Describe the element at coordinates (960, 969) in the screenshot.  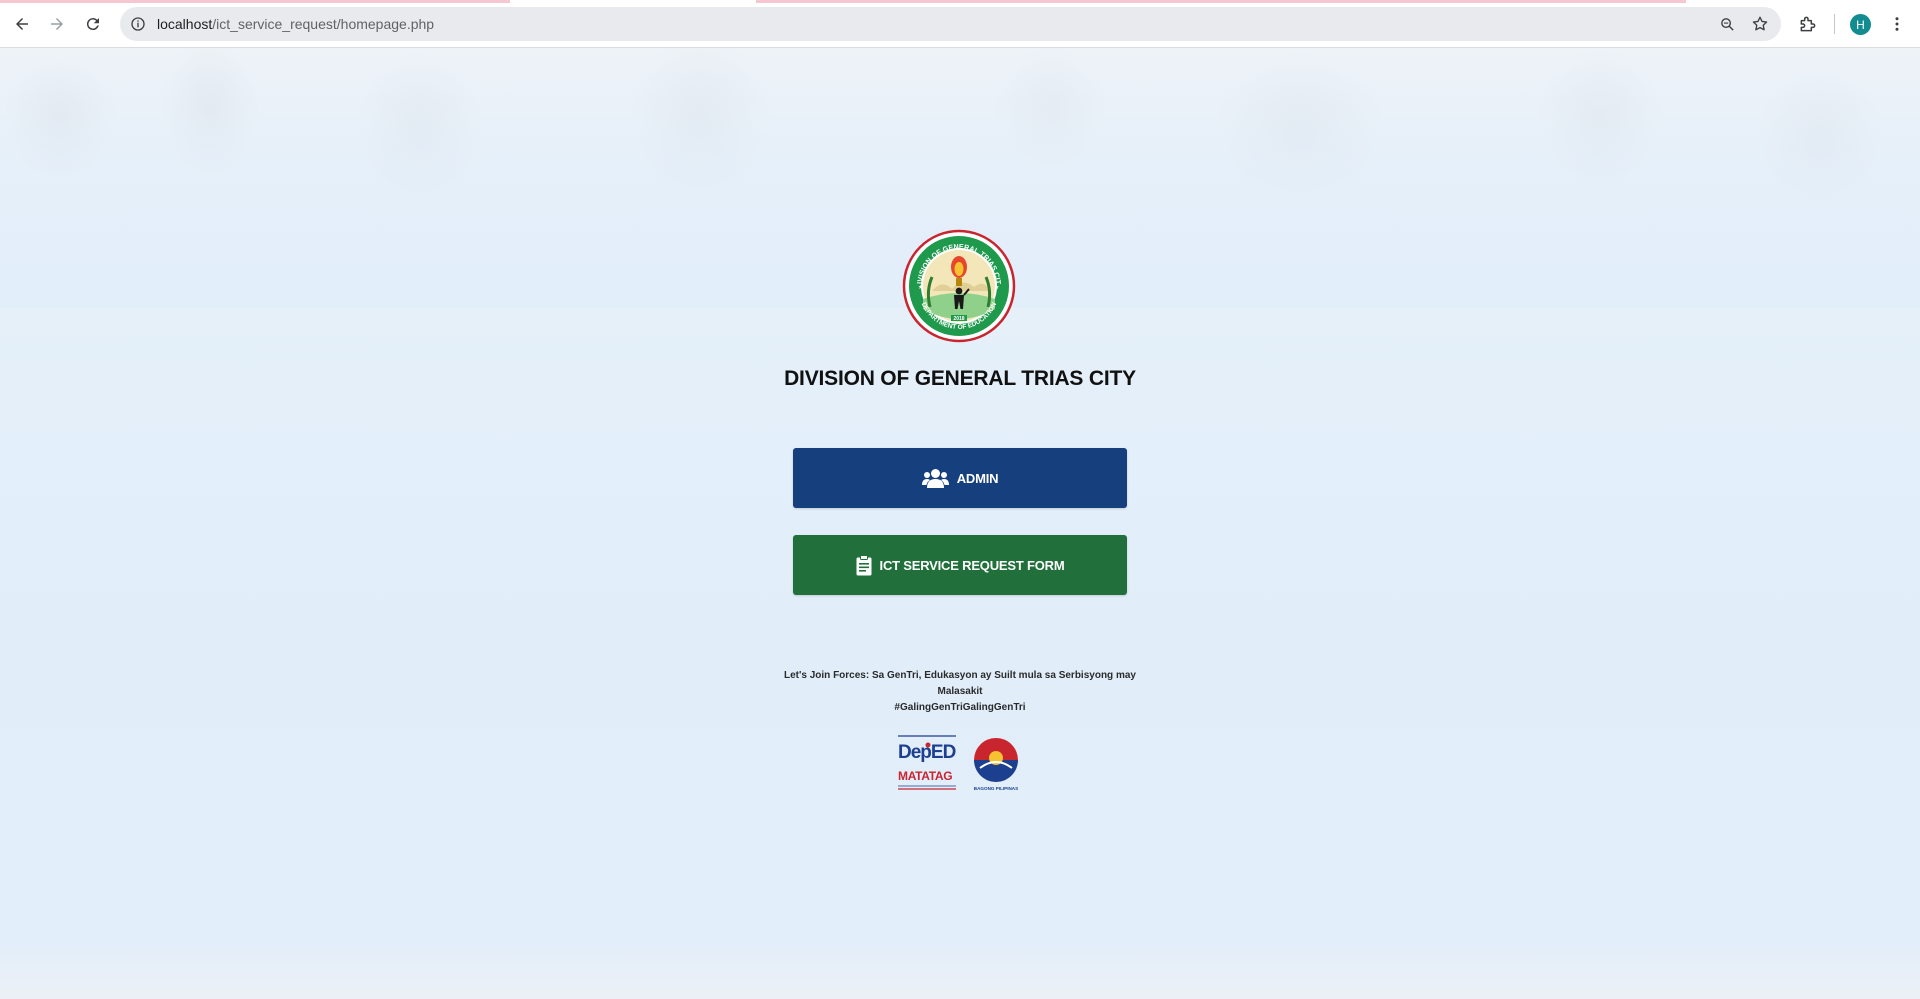
I see `background-bottom-fade` at that location.